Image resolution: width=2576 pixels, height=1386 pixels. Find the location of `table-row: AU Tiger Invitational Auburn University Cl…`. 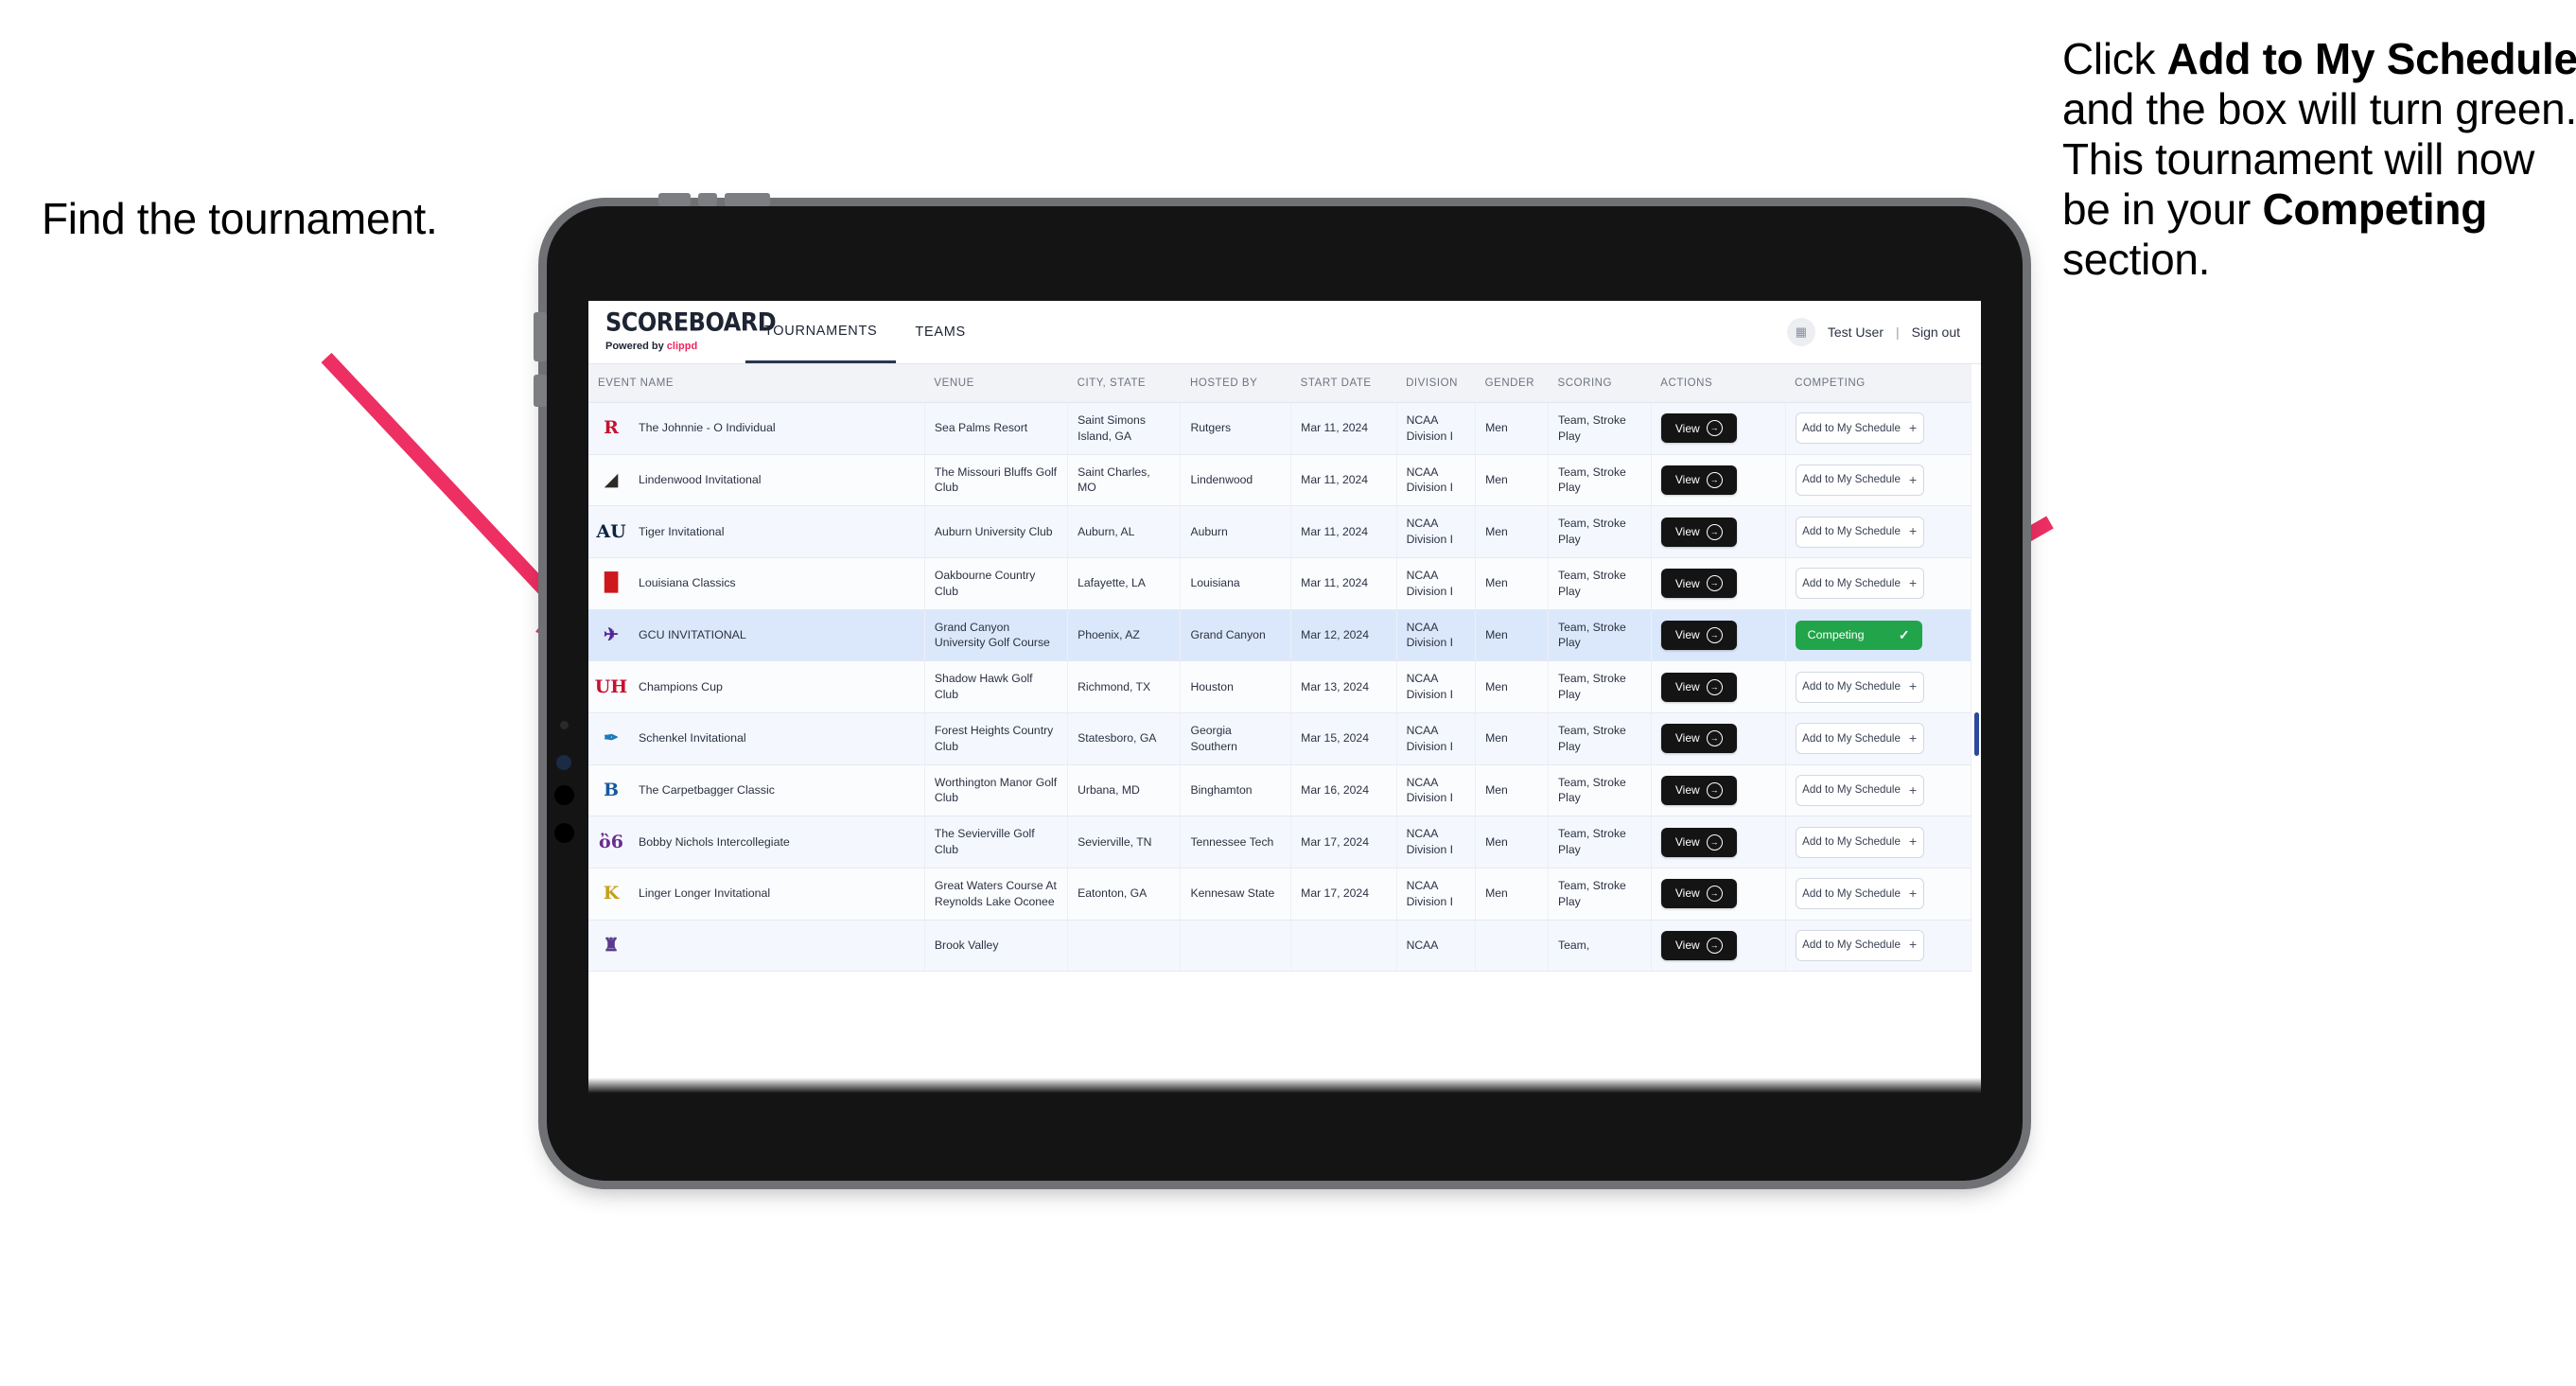

table-row: AU Tiger Invitational Auburn University Cl… is located at coordinates (1280, 531).